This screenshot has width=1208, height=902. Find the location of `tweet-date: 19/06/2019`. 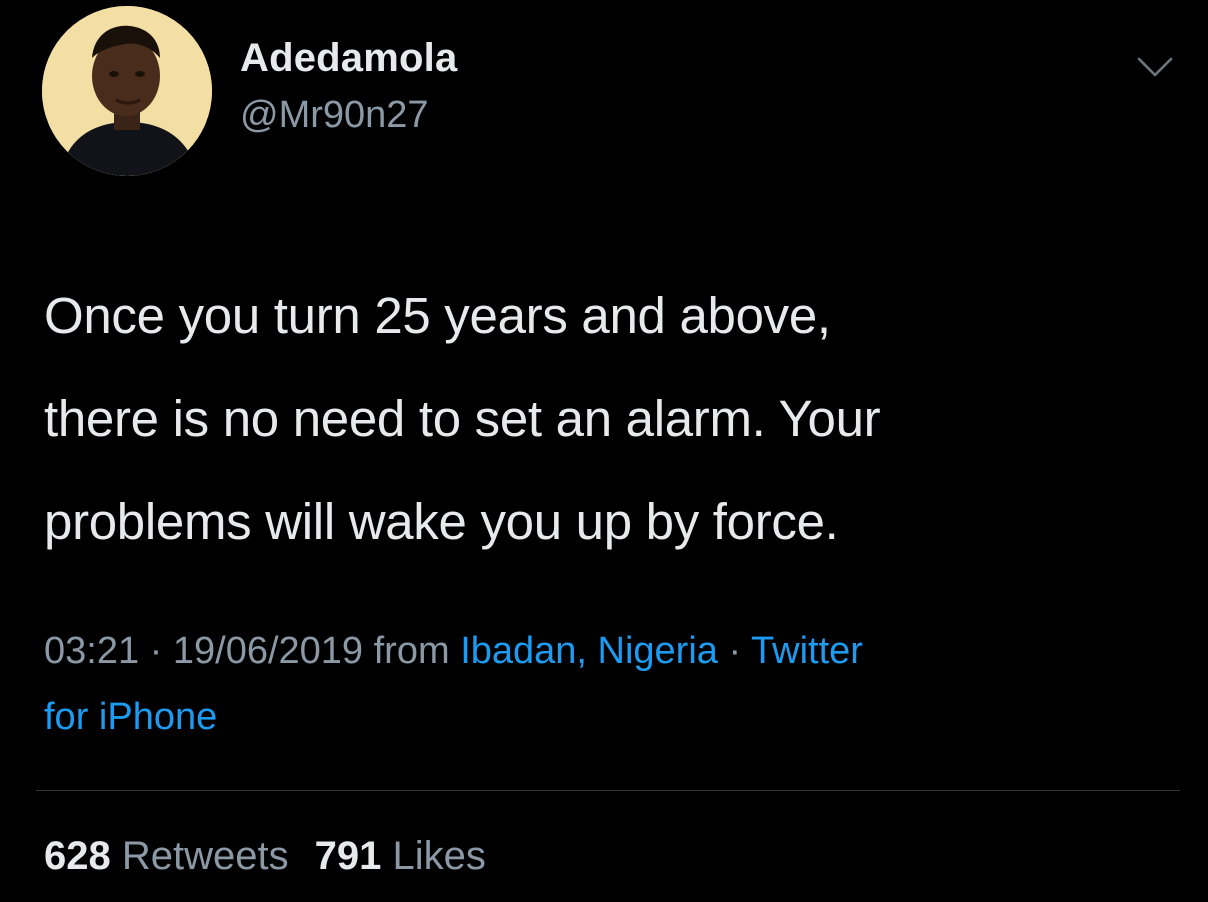

tweet-date: 19/06/2019 is located at coordinates (268, 651).